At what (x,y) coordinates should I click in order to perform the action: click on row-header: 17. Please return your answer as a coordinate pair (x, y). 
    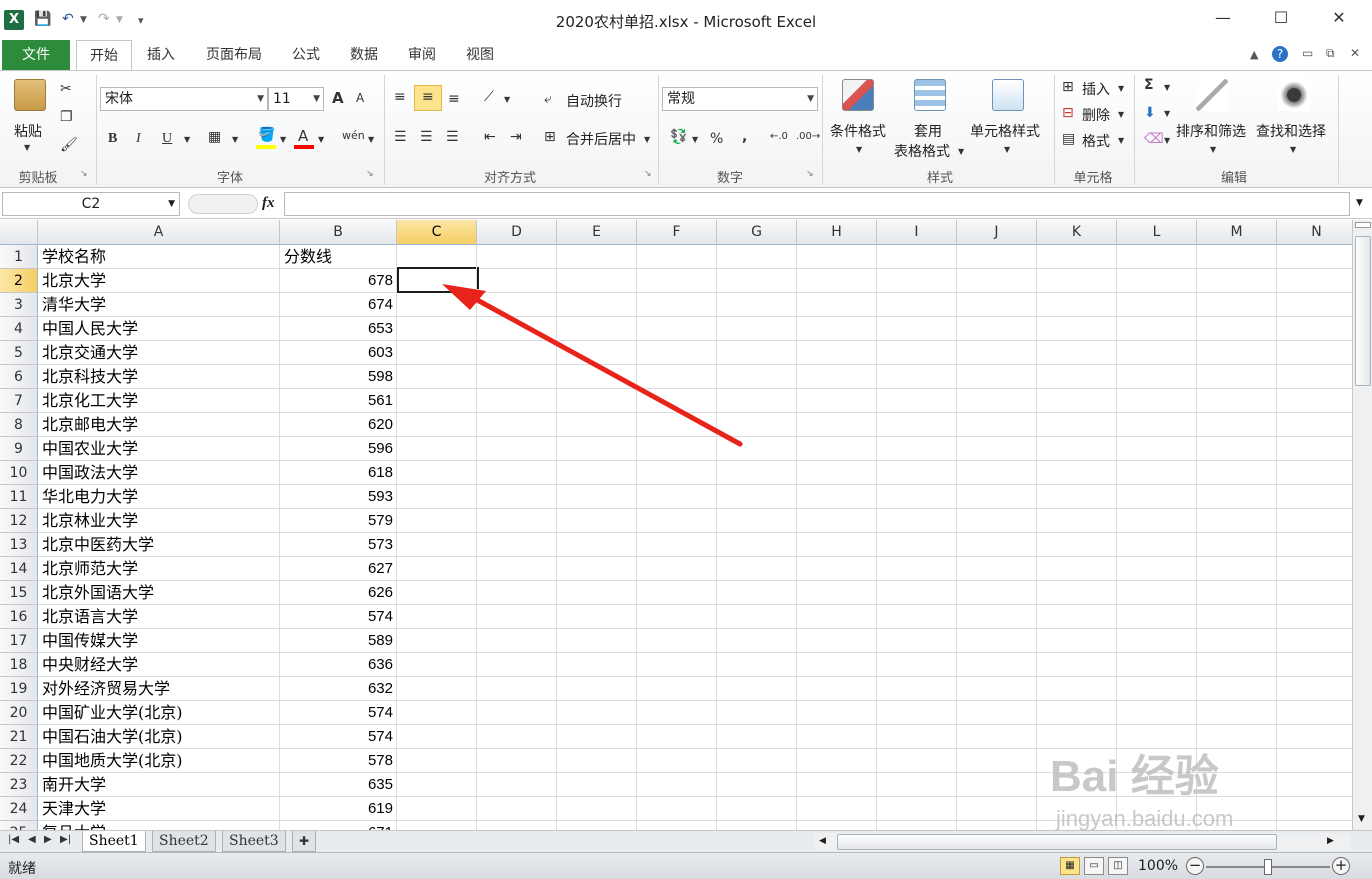
    Looking at the image, I should click on (19, 641).